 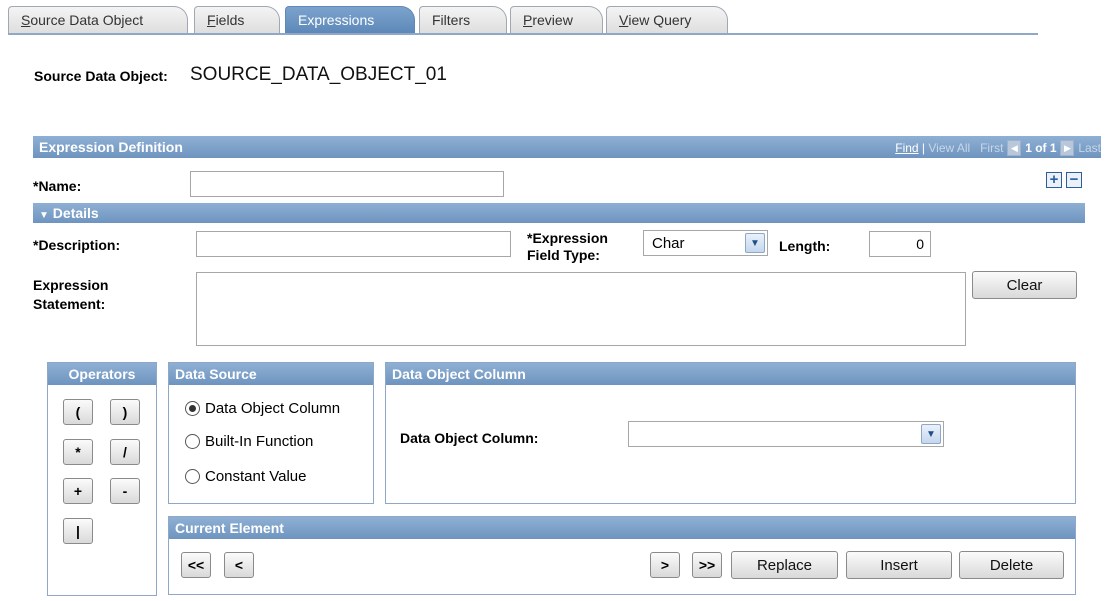 What do you see at coordinates (71, 285) in the screenshot?
I see `statement-label-line1: Expression` at bounding box center [71, 285].